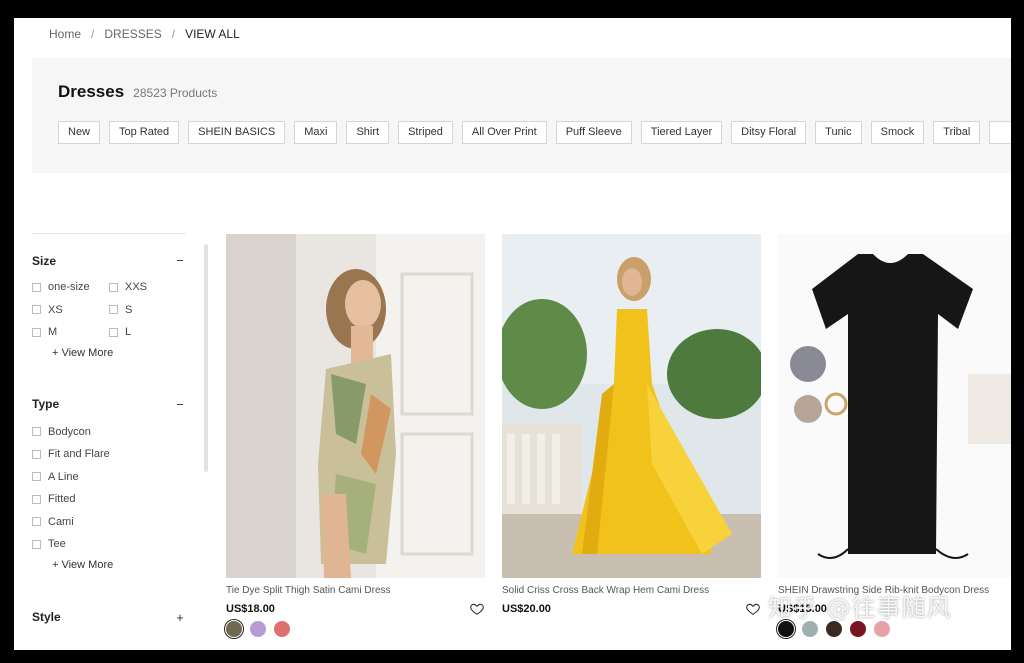  I want to click on size-option: M, so click(70, 332).